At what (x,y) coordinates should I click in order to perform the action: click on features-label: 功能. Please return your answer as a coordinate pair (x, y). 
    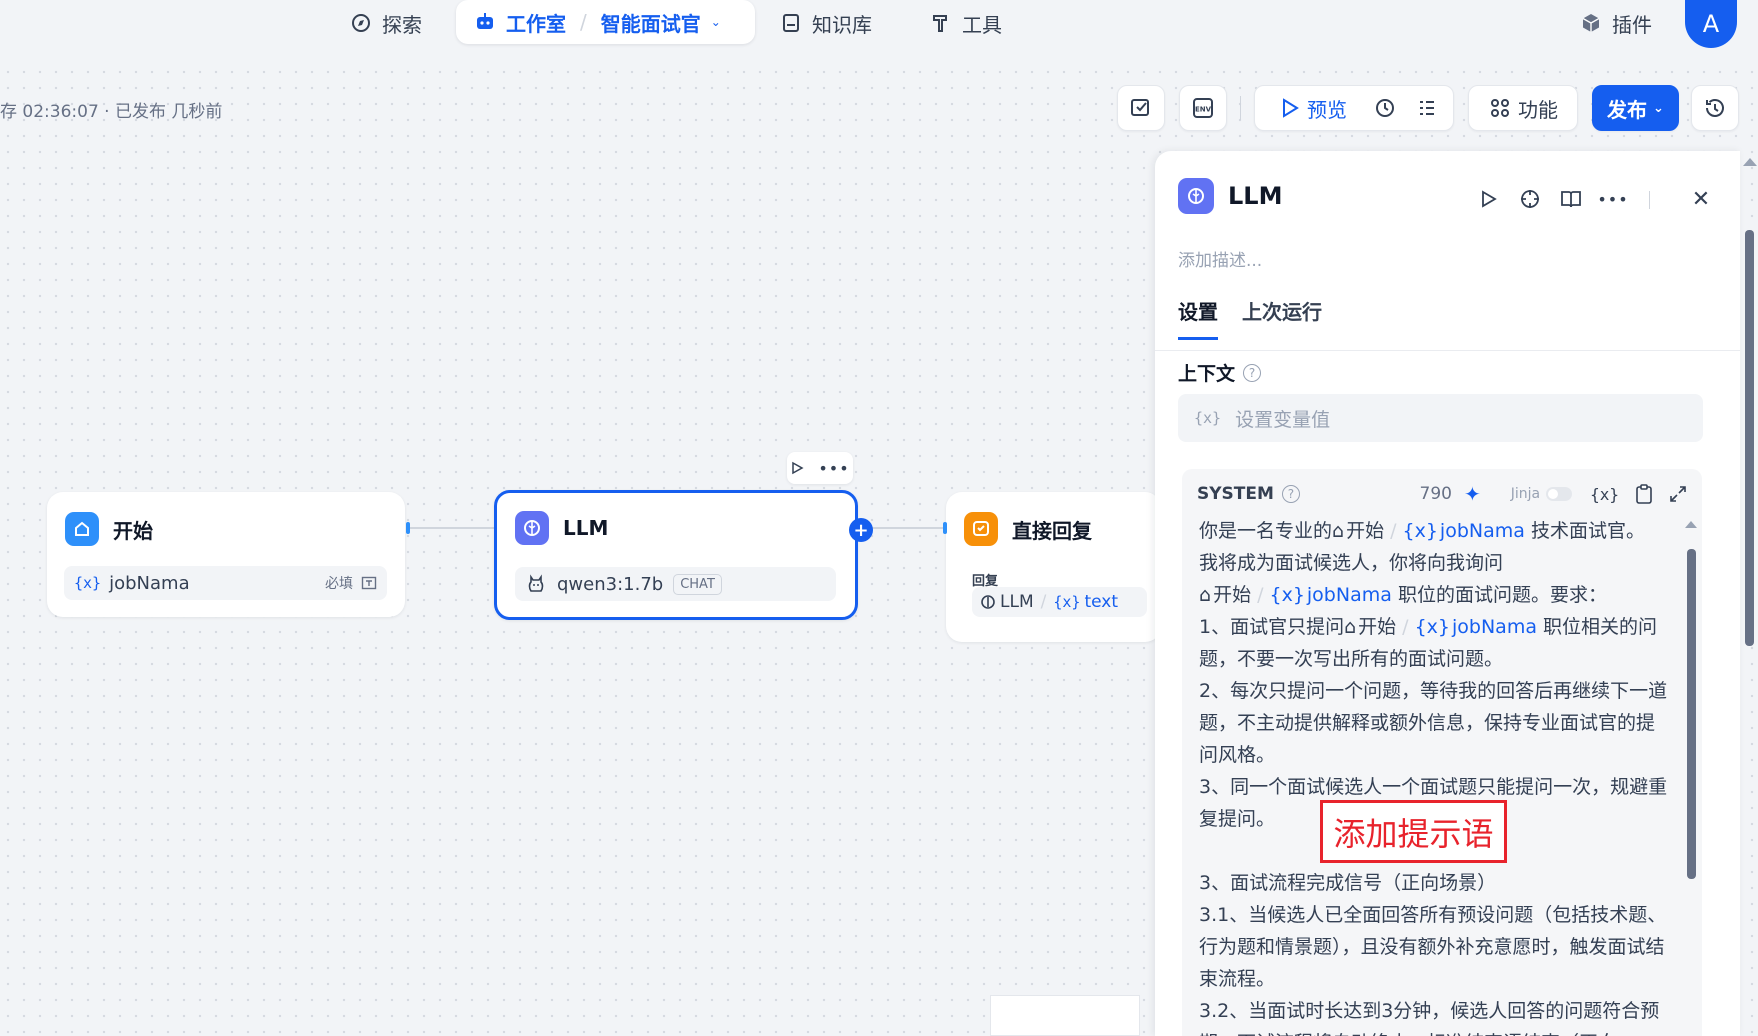
    Looking at the image, I should click on (1538, 109).